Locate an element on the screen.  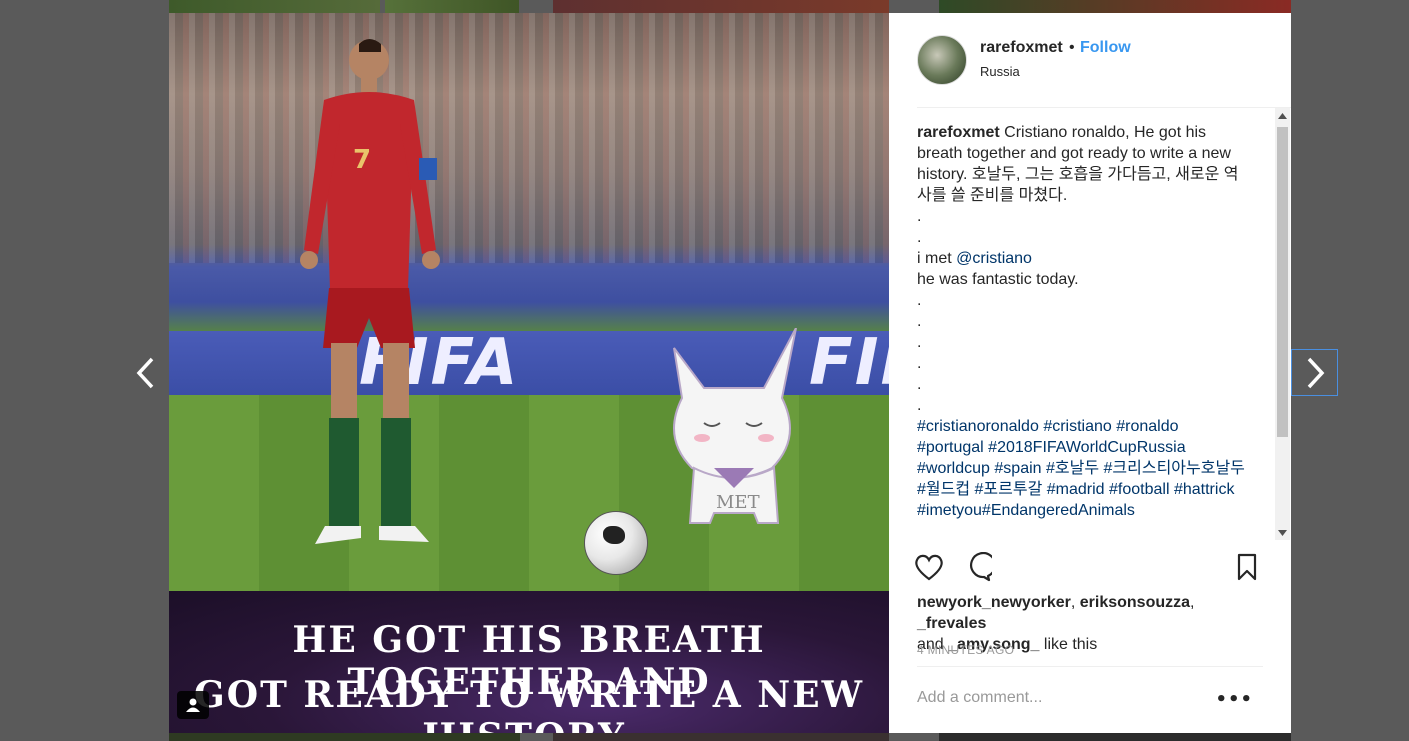
bookmark-icon is located at coordinates (1247, 567).